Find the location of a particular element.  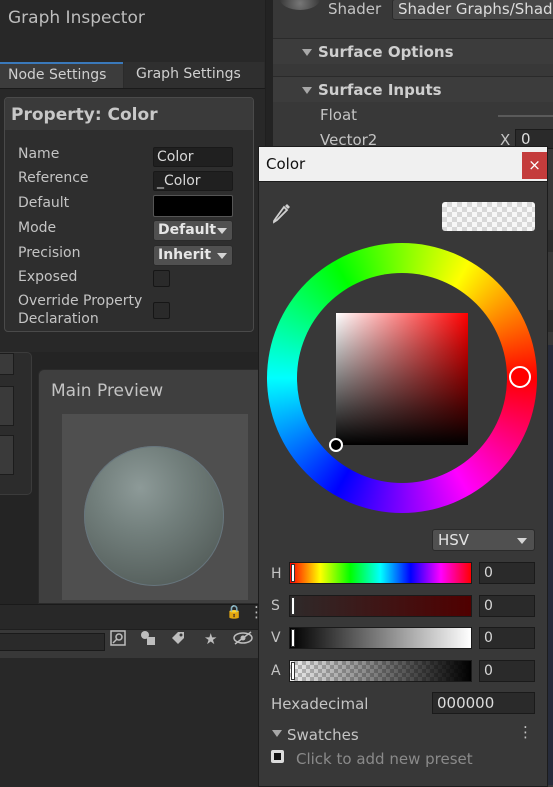

mode-label: Mode is located at coordinates (37, 228).